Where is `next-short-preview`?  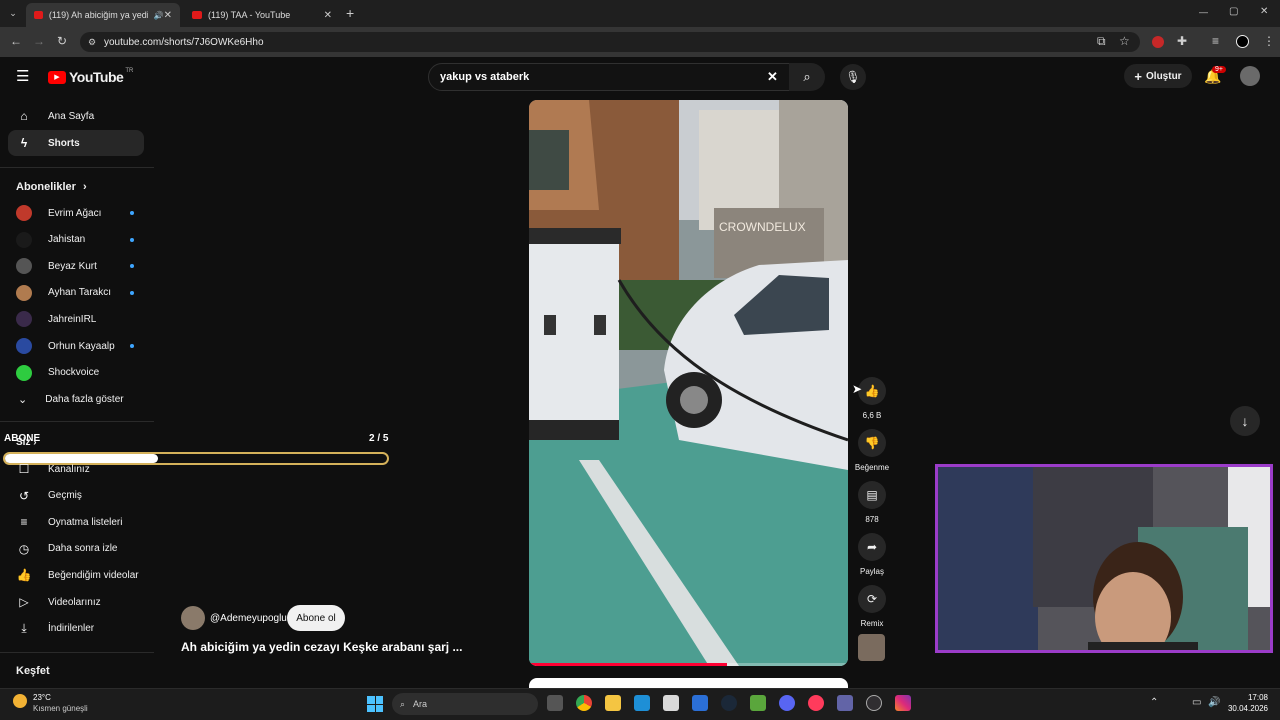 next-short-preview is located at coordinates (688, 683).